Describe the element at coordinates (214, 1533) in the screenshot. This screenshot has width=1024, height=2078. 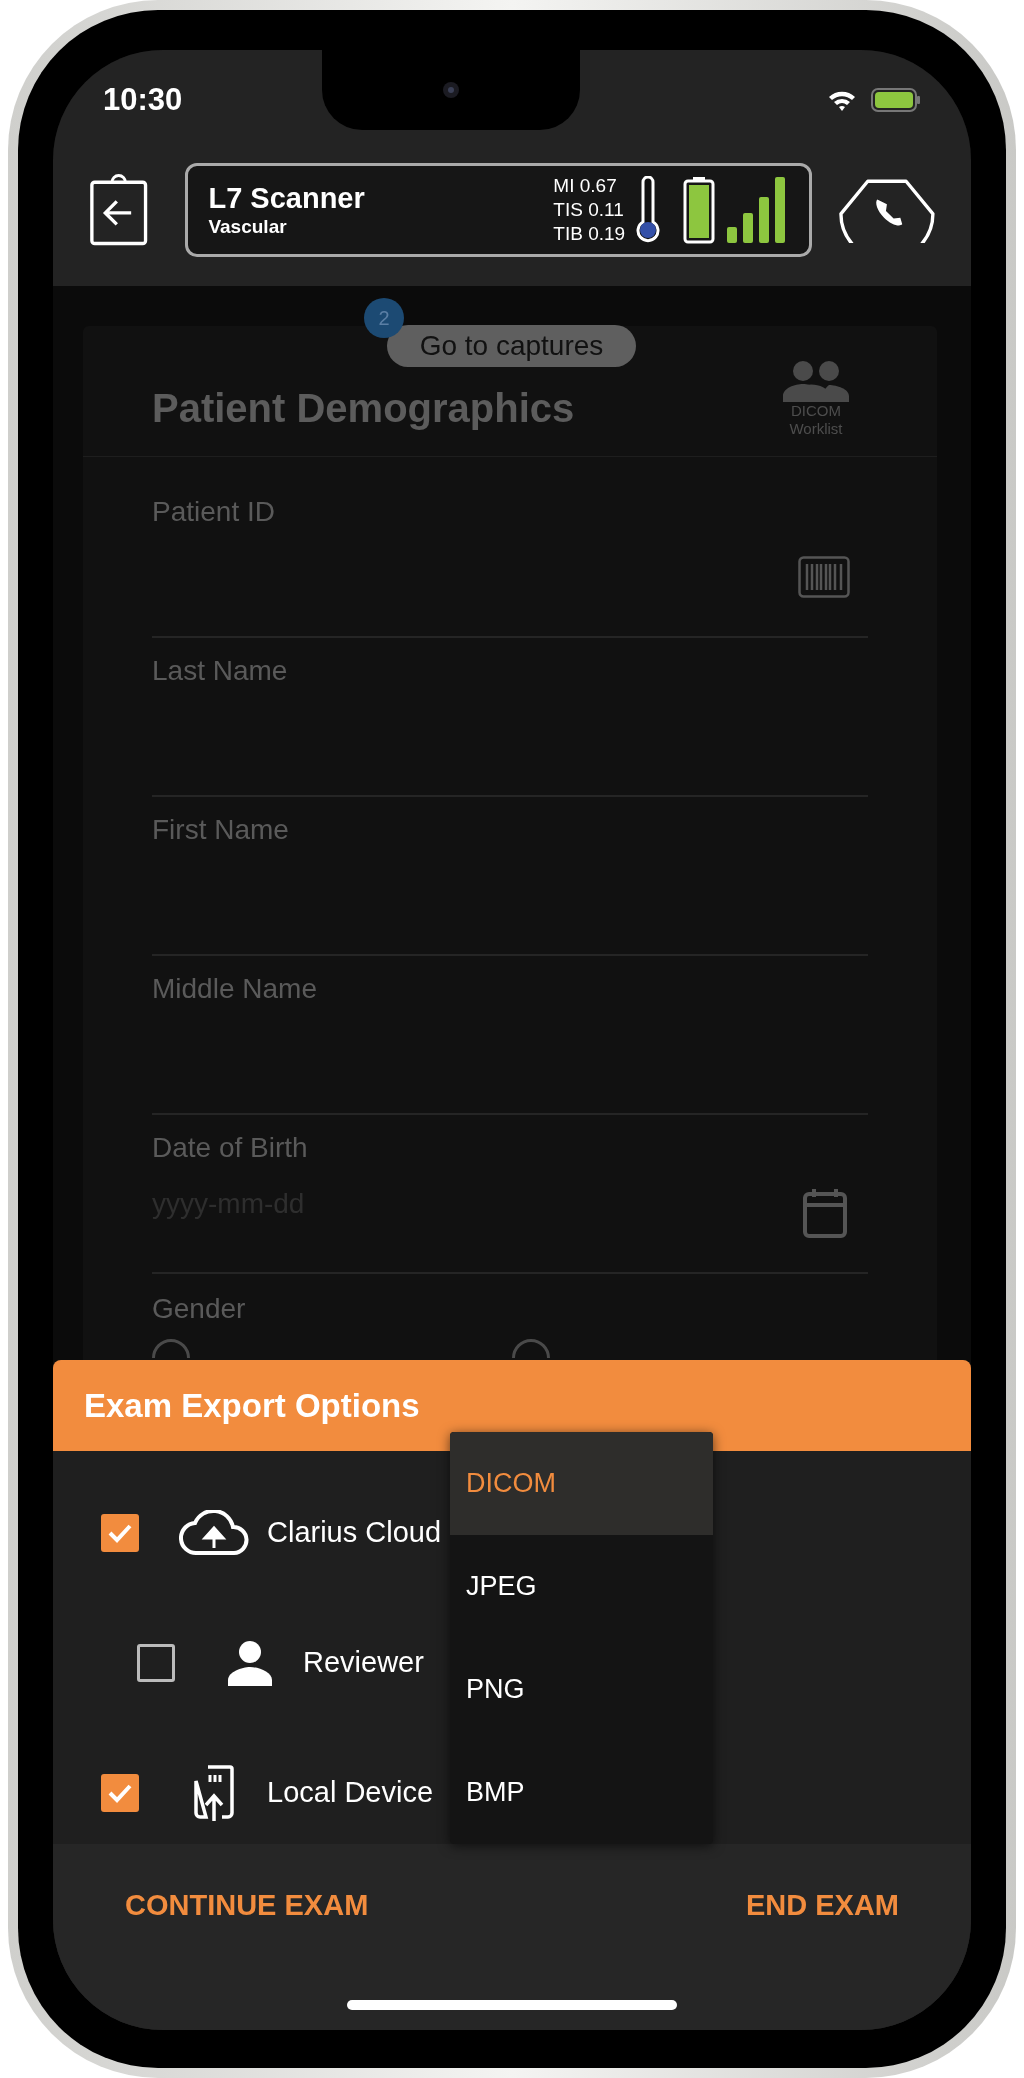
I see `cloud-upload-icon` at that location.